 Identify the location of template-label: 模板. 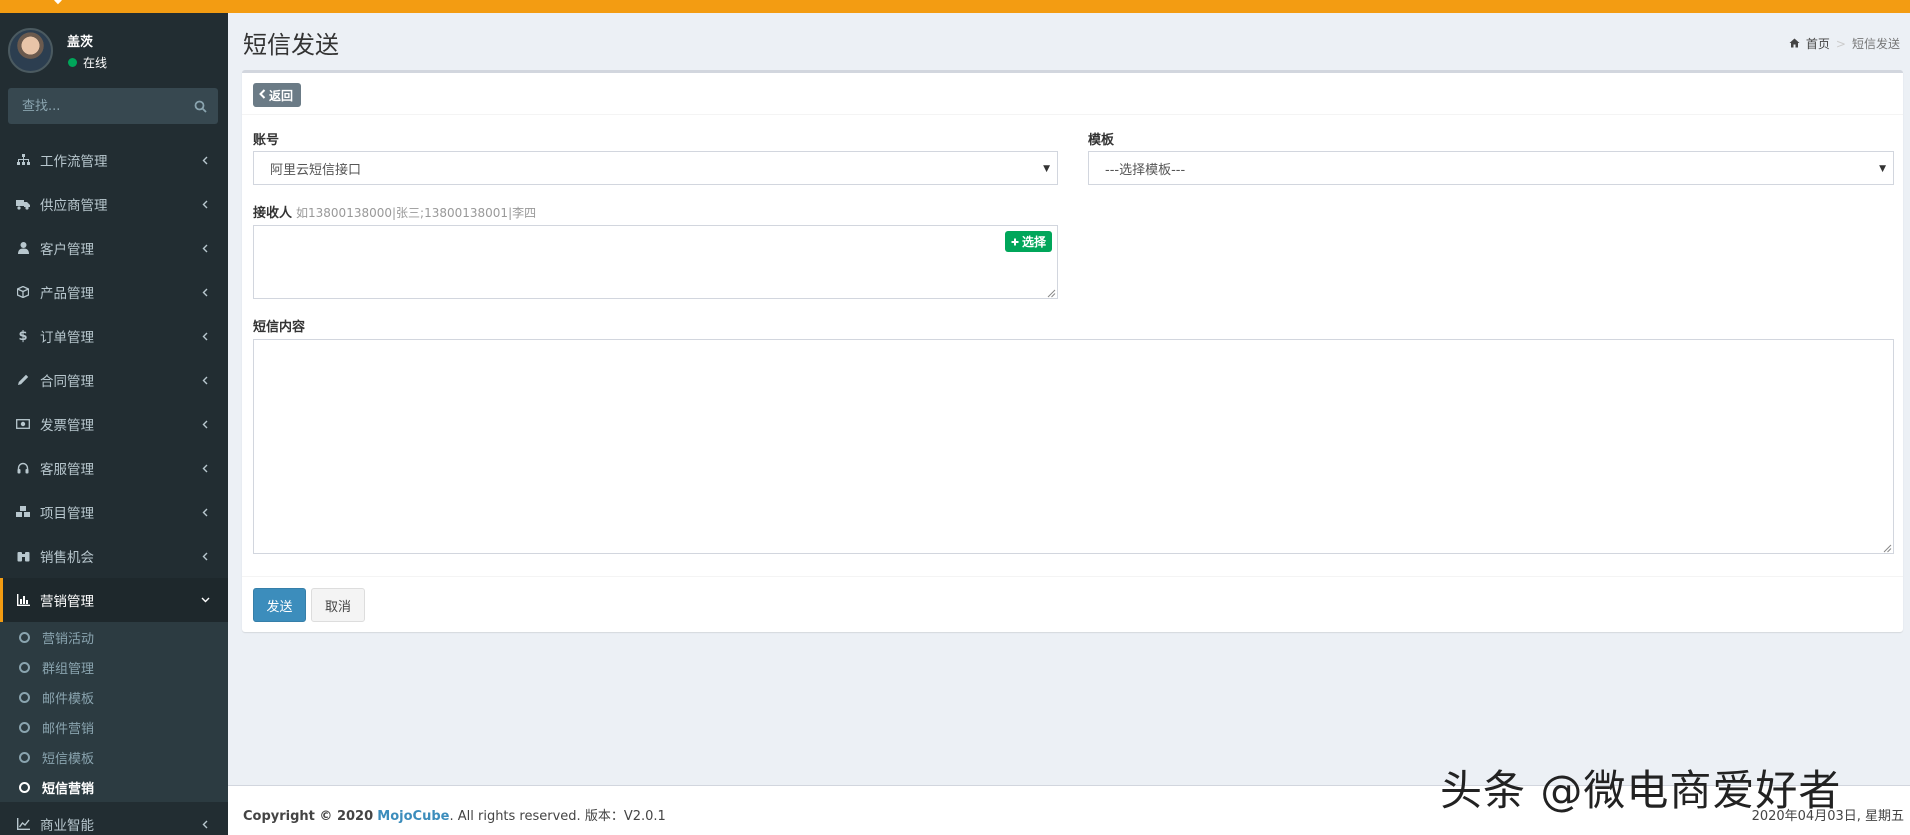
(1101, 140).